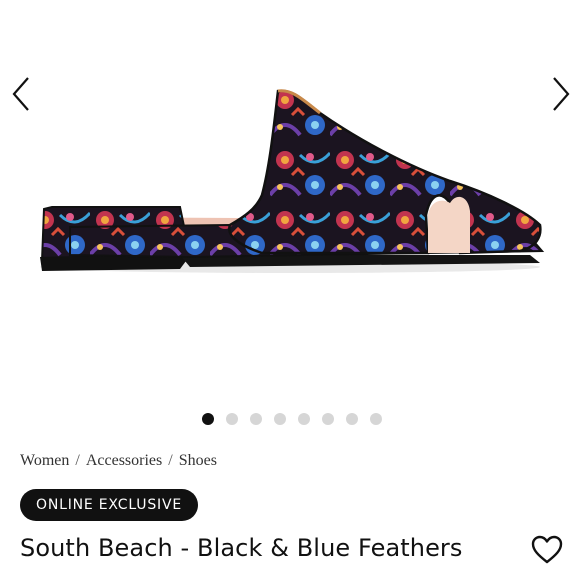 The height and width of the screenshot is (580, 580). I want to click on carousel-pagination, so click(290, 420).